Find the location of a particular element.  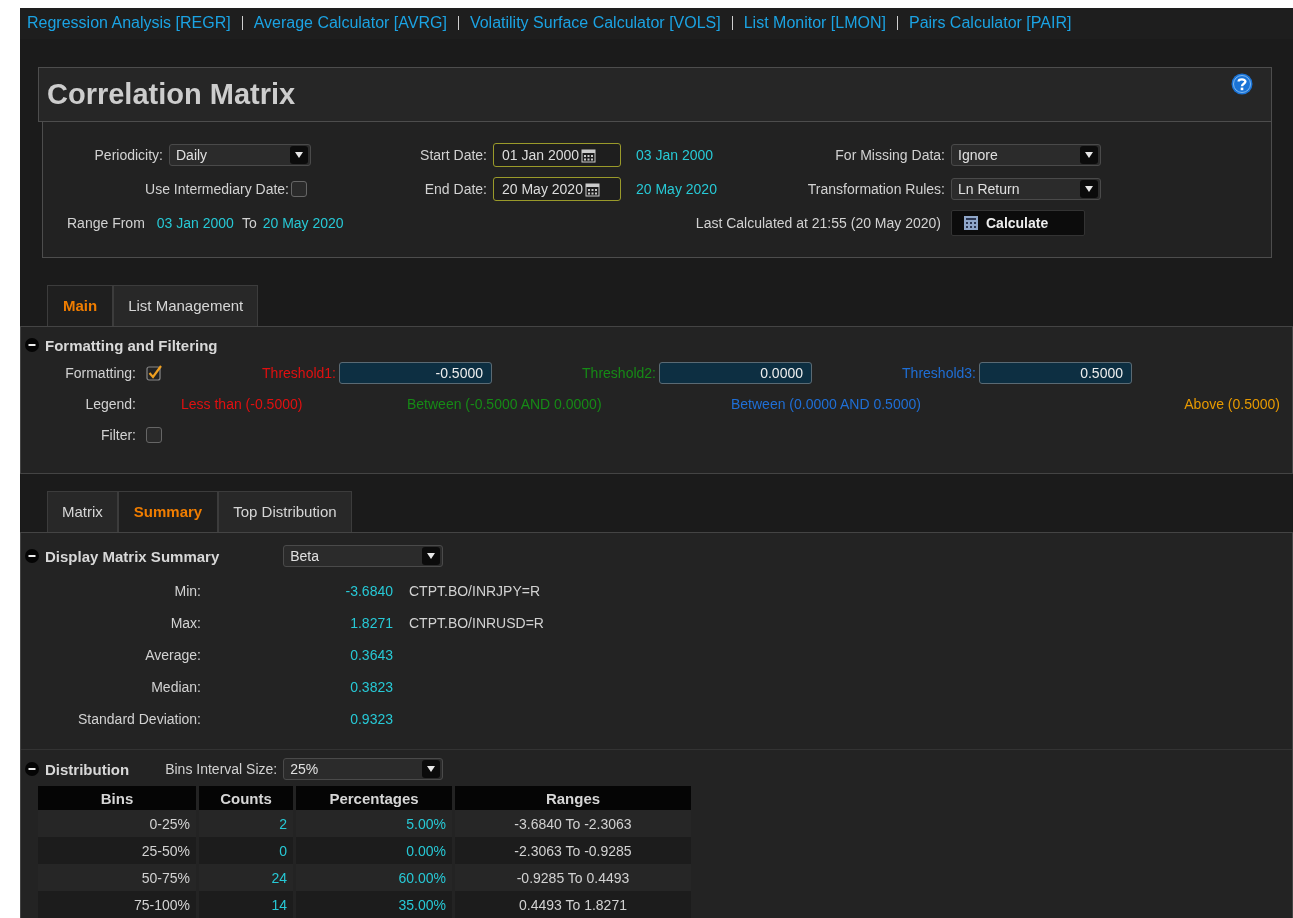

threshold-field: 0.0000 is located at coordinates (735, 373).